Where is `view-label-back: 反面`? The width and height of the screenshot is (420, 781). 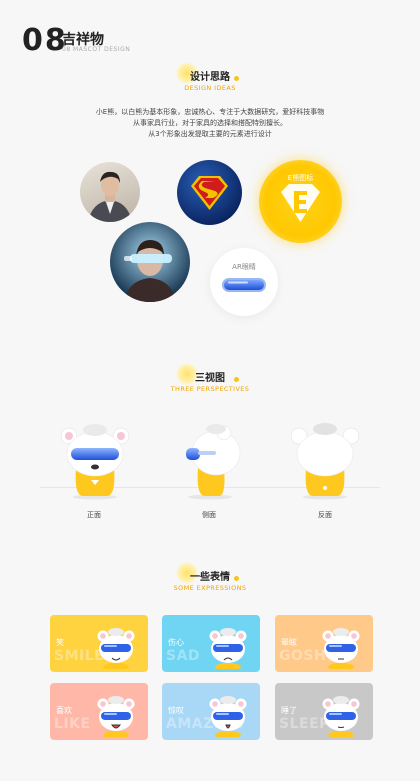 view-label-back: 反面 is located at coordinates (325, 515).